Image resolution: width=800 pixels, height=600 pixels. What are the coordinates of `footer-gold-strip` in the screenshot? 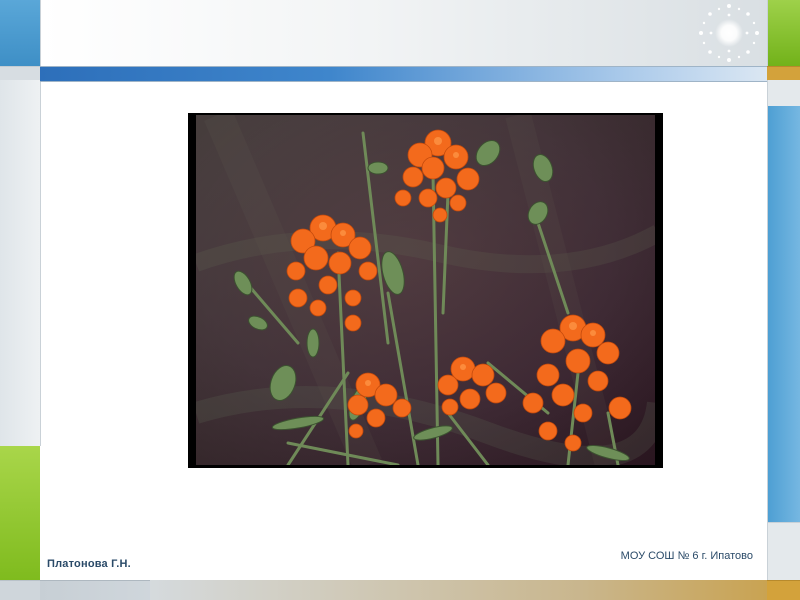 It's located at (458, 590).